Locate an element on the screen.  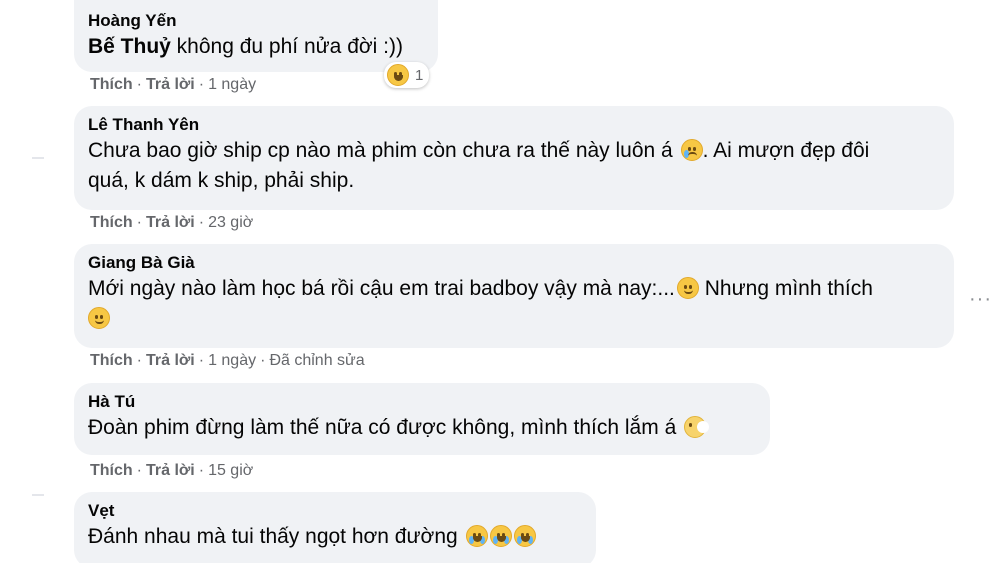
edited-label: Đã chỉnh sửa is located at coordinates (316, 360).